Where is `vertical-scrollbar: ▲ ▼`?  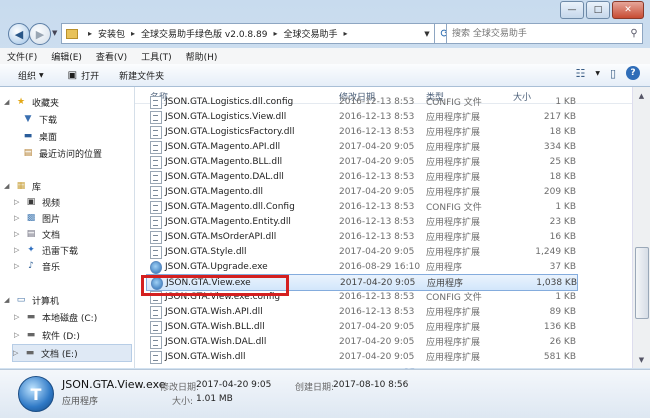
vertical-scrollbar: ▲ ▼ is located at coordinates (641, 227).